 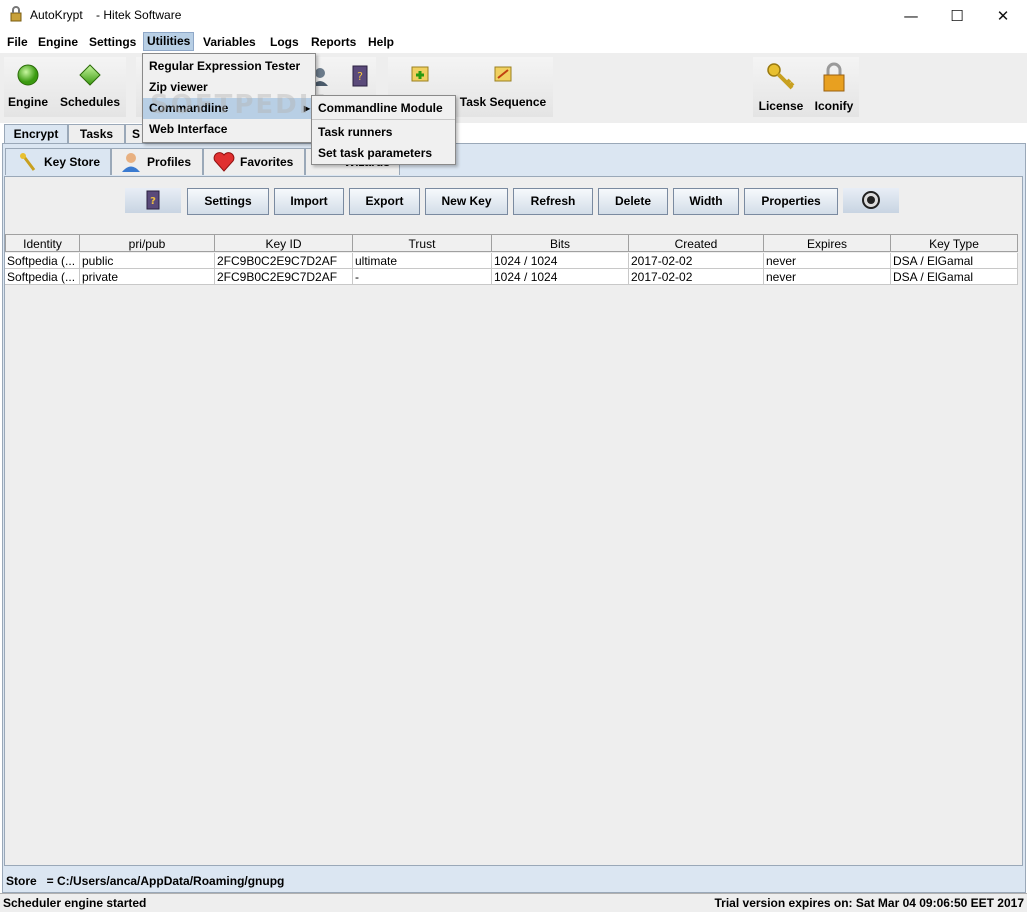 What do you see at coordinates (36, 134) in the screenshot?
I see `tab-encrypt: Encrypt` at bounding box center [36, 134].